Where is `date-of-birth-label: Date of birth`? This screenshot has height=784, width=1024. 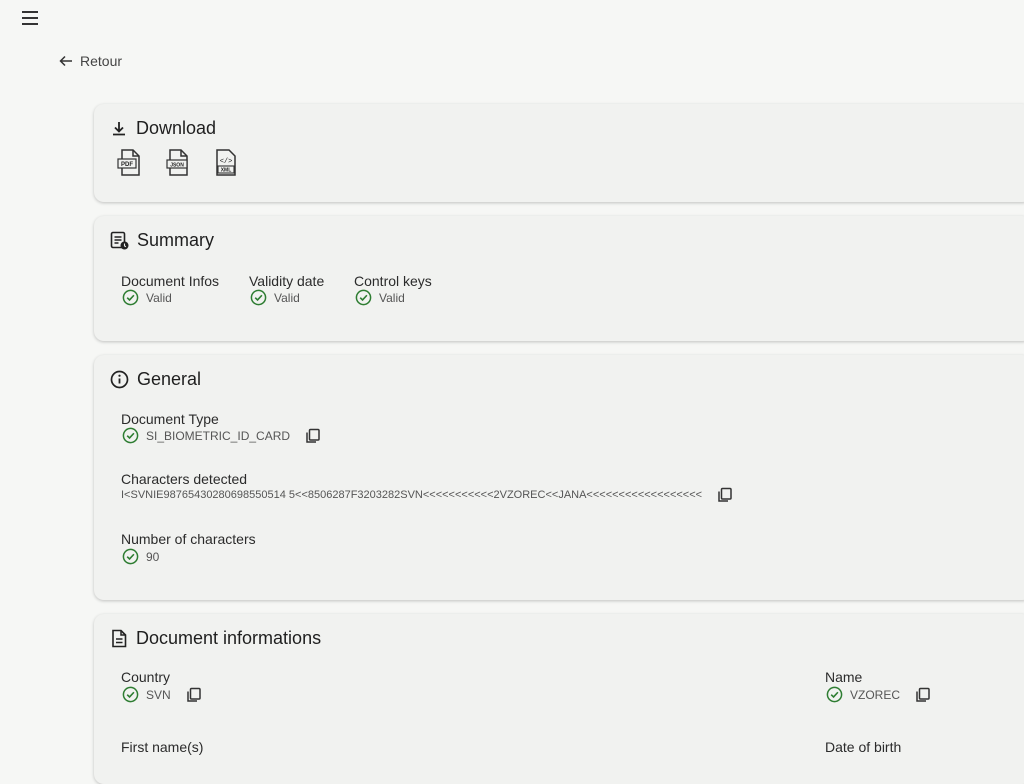
date-of-birth-label: Date of birth is located at coordinates (863, 747).